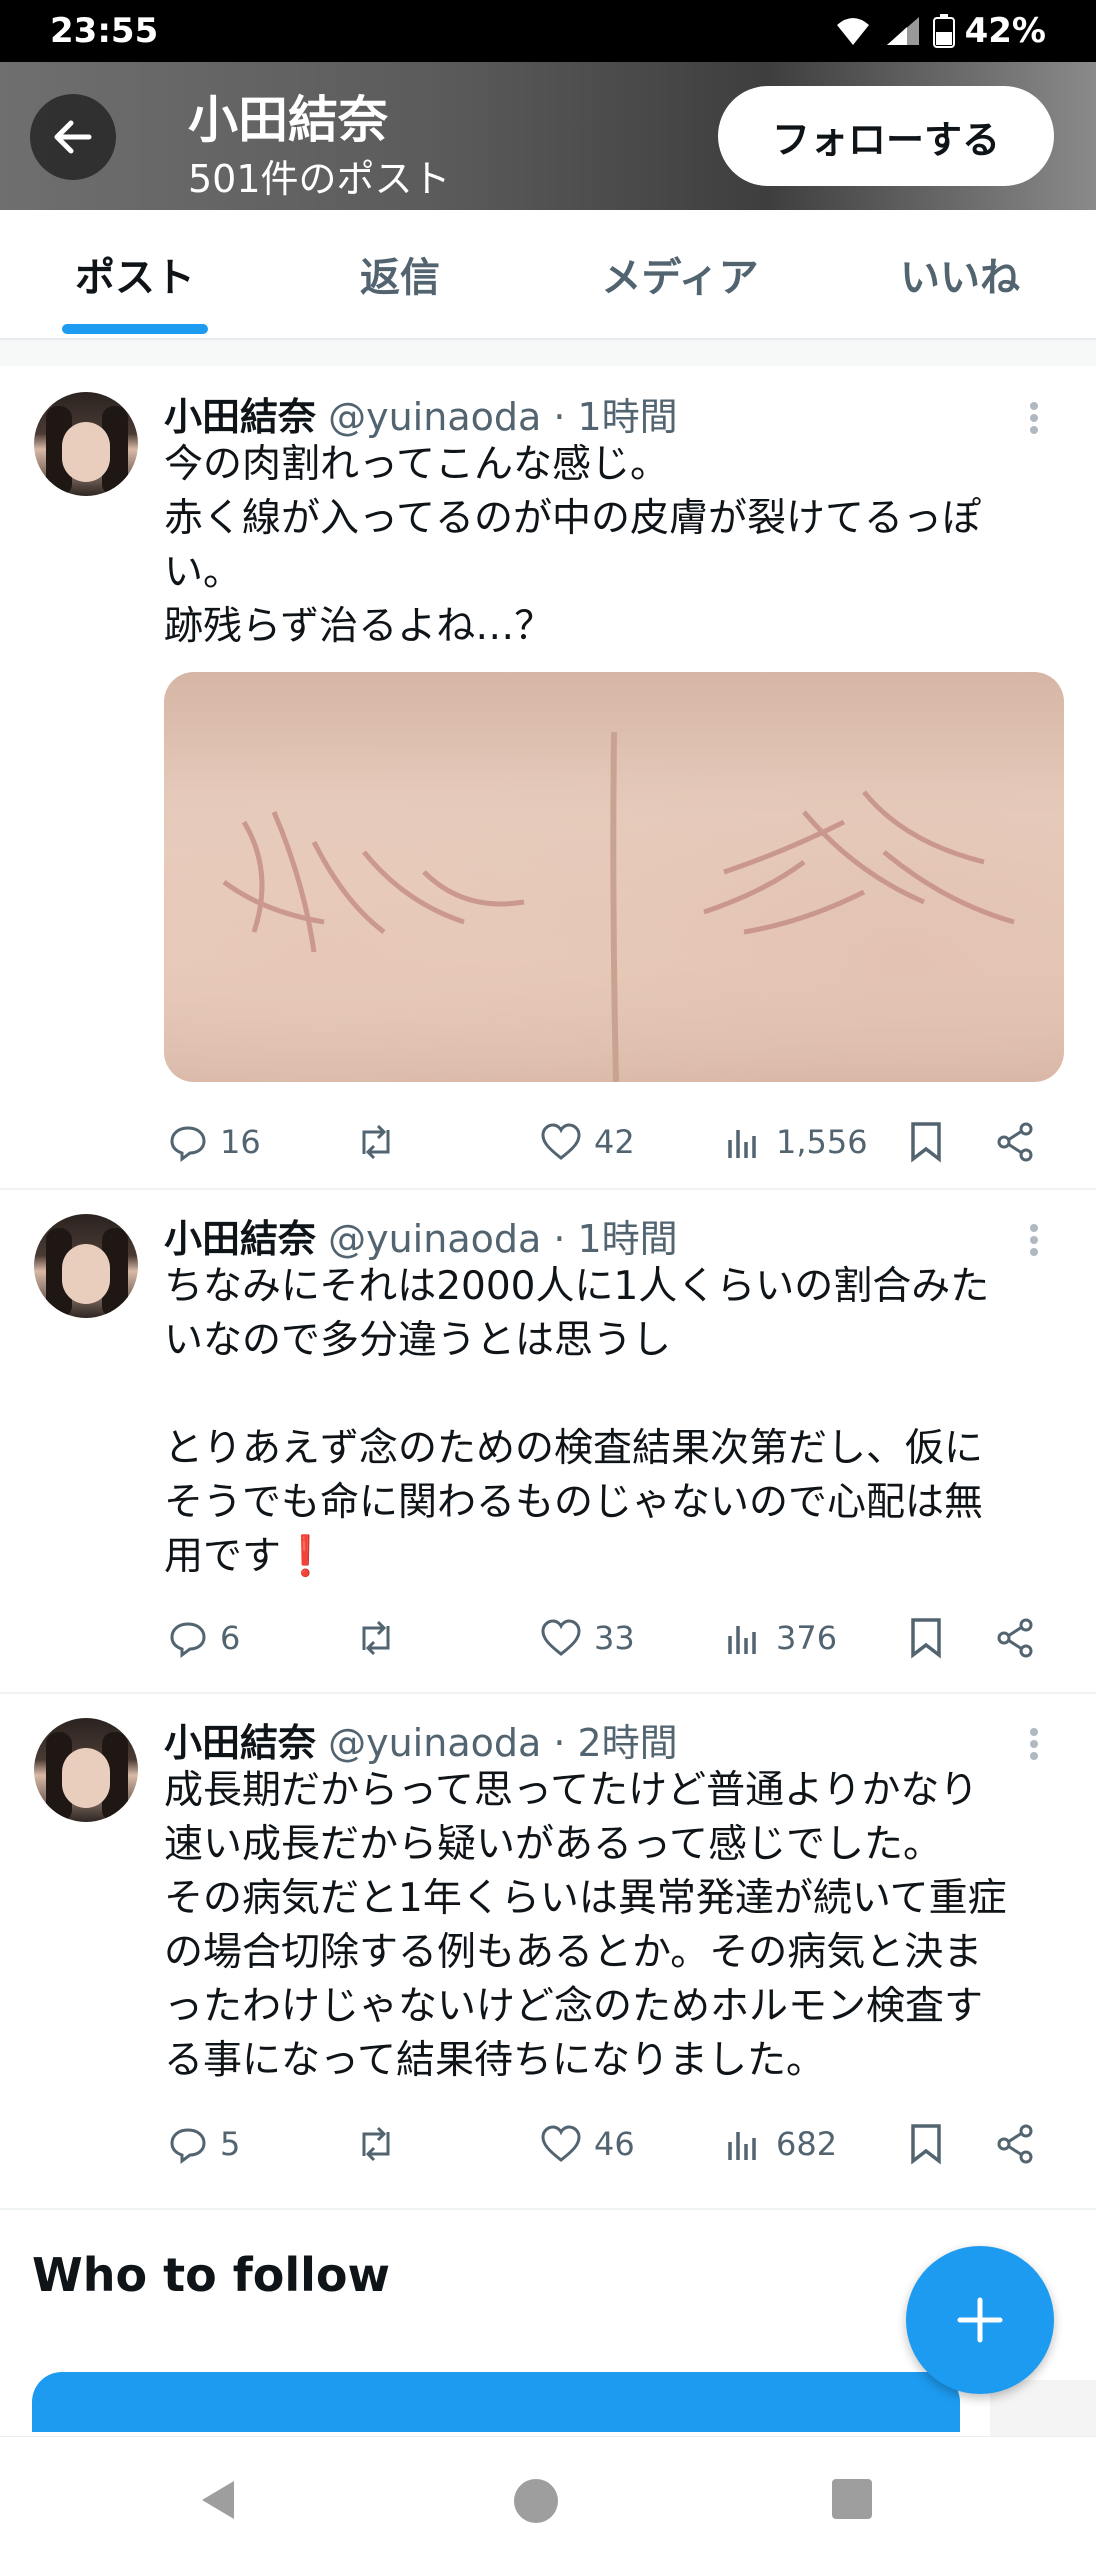 This screenshot has height=2561, width=1096. I want to click on image-content, so click(618, 906).